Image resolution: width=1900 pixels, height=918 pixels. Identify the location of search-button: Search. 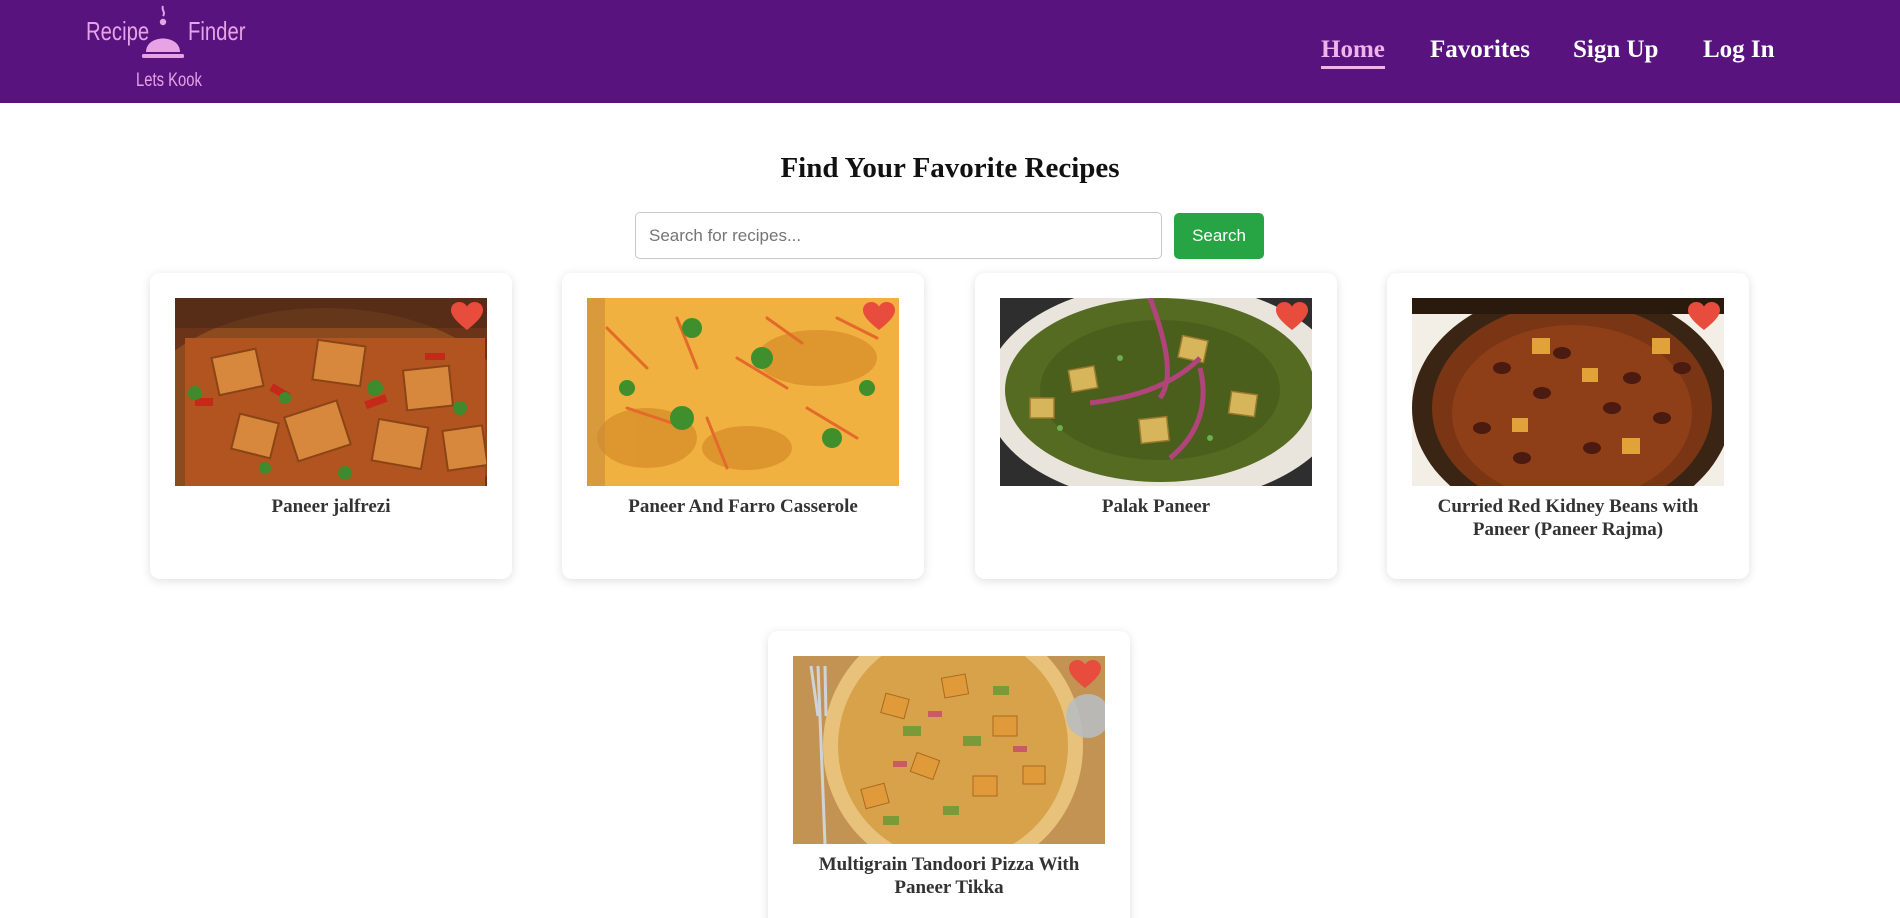
(1219, 236).